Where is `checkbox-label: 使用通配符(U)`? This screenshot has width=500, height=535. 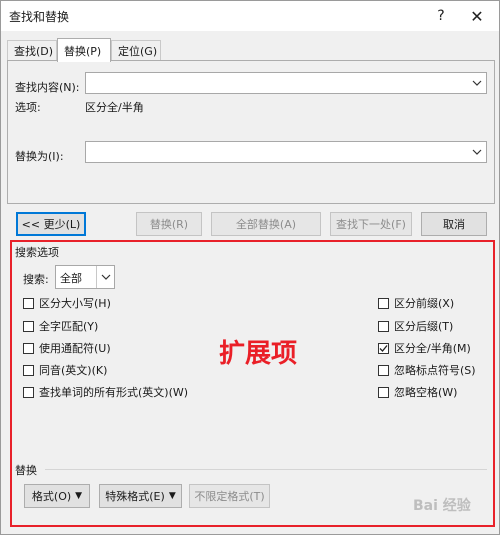 checkbox-label: 使用通配符(U) is located at coordinates (75, 348).